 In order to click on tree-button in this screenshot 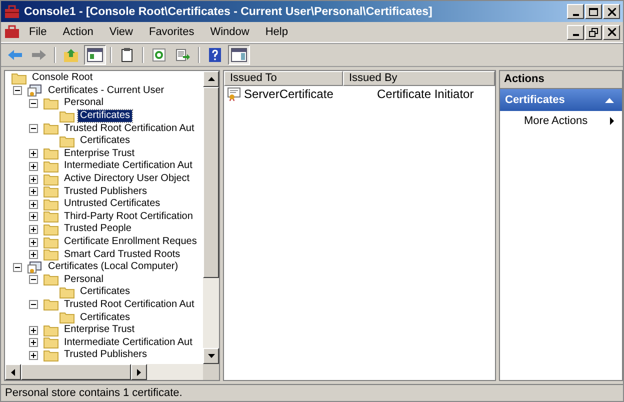, I will do `click(95, 55)`.